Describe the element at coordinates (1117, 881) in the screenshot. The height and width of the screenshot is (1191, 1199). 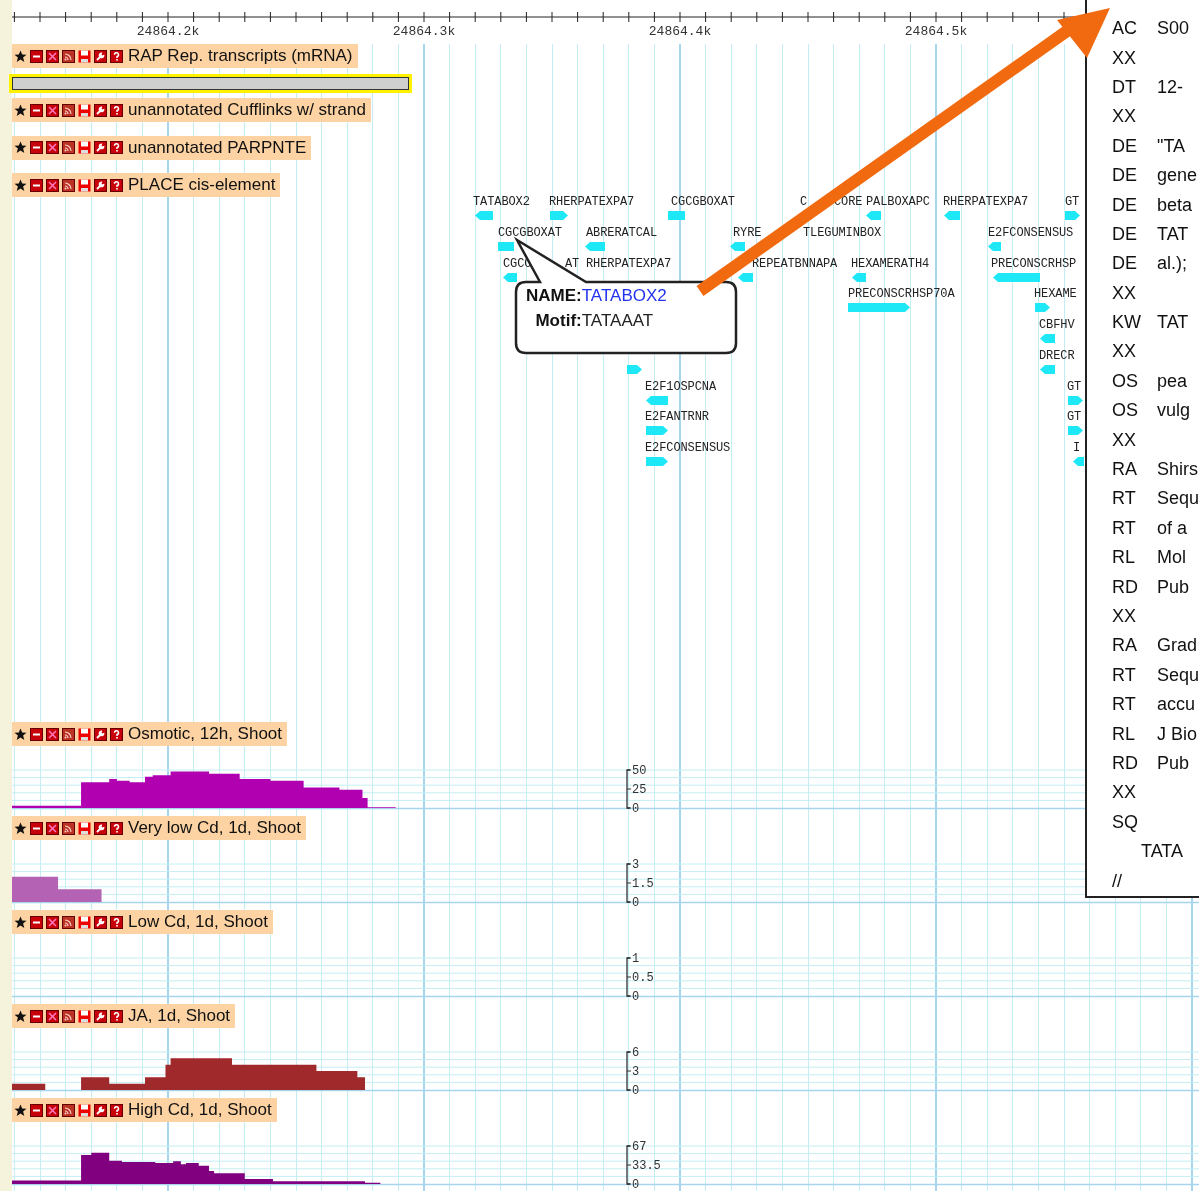
I see `line-code: //` at that location.